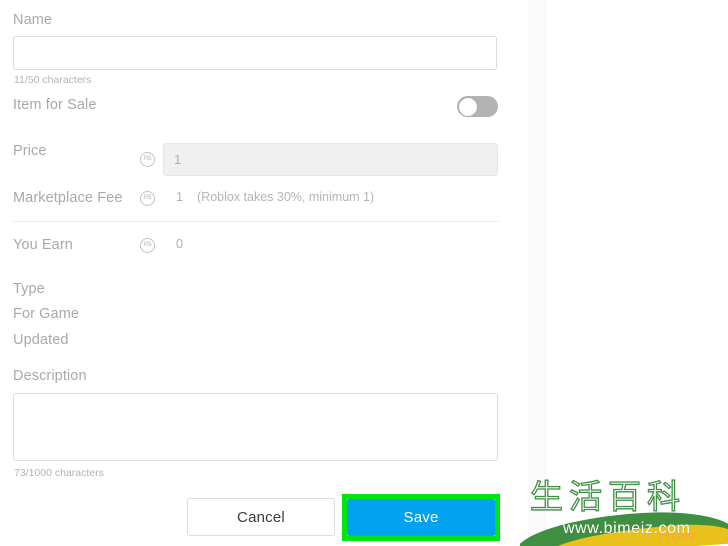 The height and width of the screenshot is (546, 728). Describe the element at coordinates (53, 80) in the screenshot. I see `name-character-counter: 11/50 characters` at that location.